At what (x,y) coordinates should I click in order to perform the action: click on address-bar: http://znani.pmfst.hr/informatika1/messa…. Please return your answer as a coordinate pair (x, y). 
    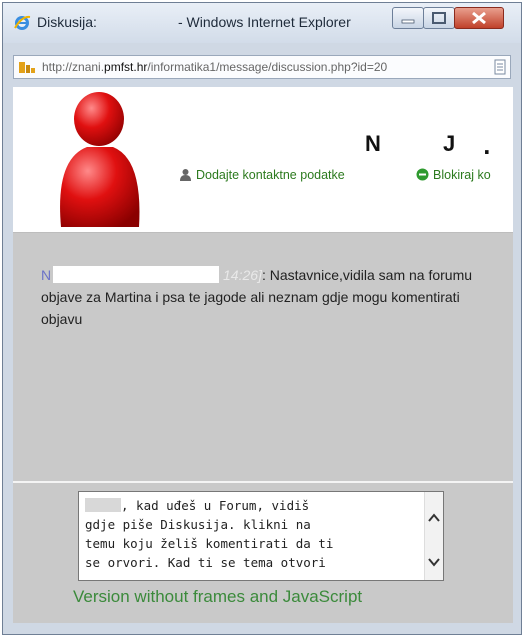
    Looking at the image, I should click on (262, 67).